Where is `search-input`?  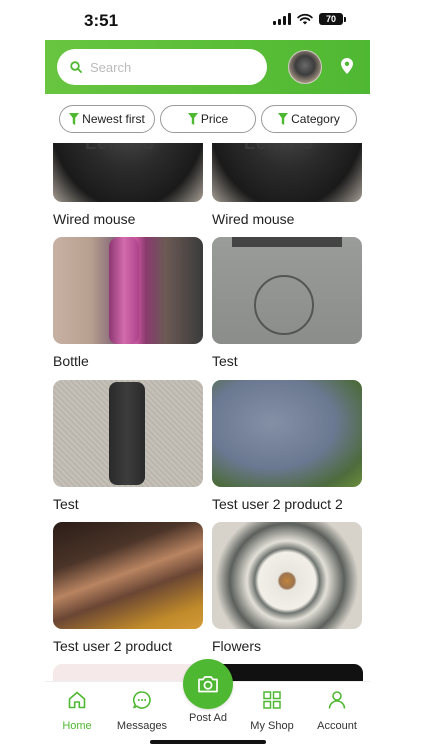
search-input is located at coordinates (170, 67).